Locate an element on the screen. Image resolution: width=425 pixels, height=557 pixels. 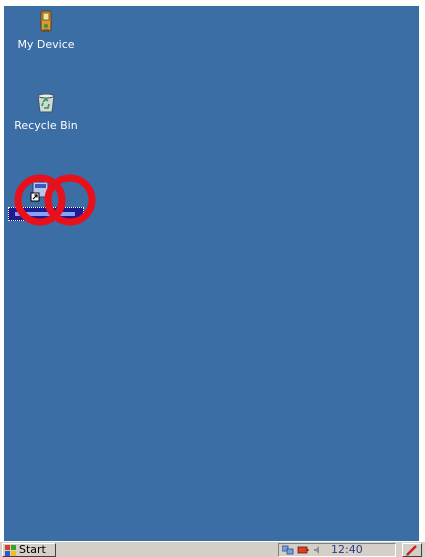
recycle-bin-icon is located at coordinates (46, 103).